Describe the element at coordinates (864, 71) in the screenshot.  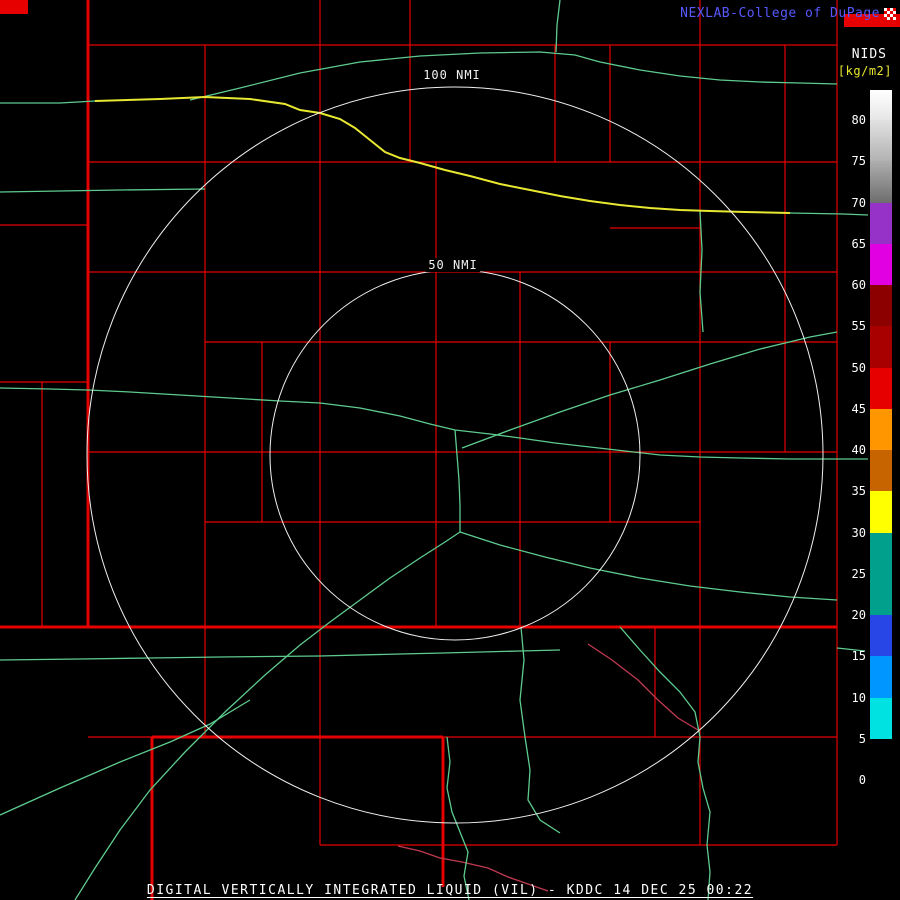
I see `units-label: [kg/m2]` at that location.